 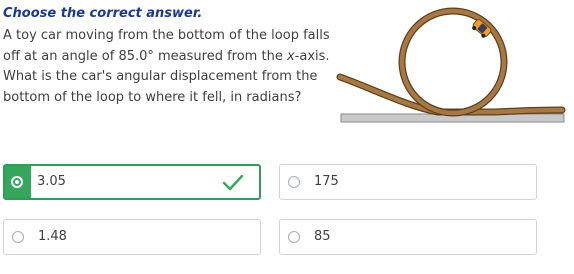 I want to click on answer-option-c: 1.48, so click(x=132, y=237).